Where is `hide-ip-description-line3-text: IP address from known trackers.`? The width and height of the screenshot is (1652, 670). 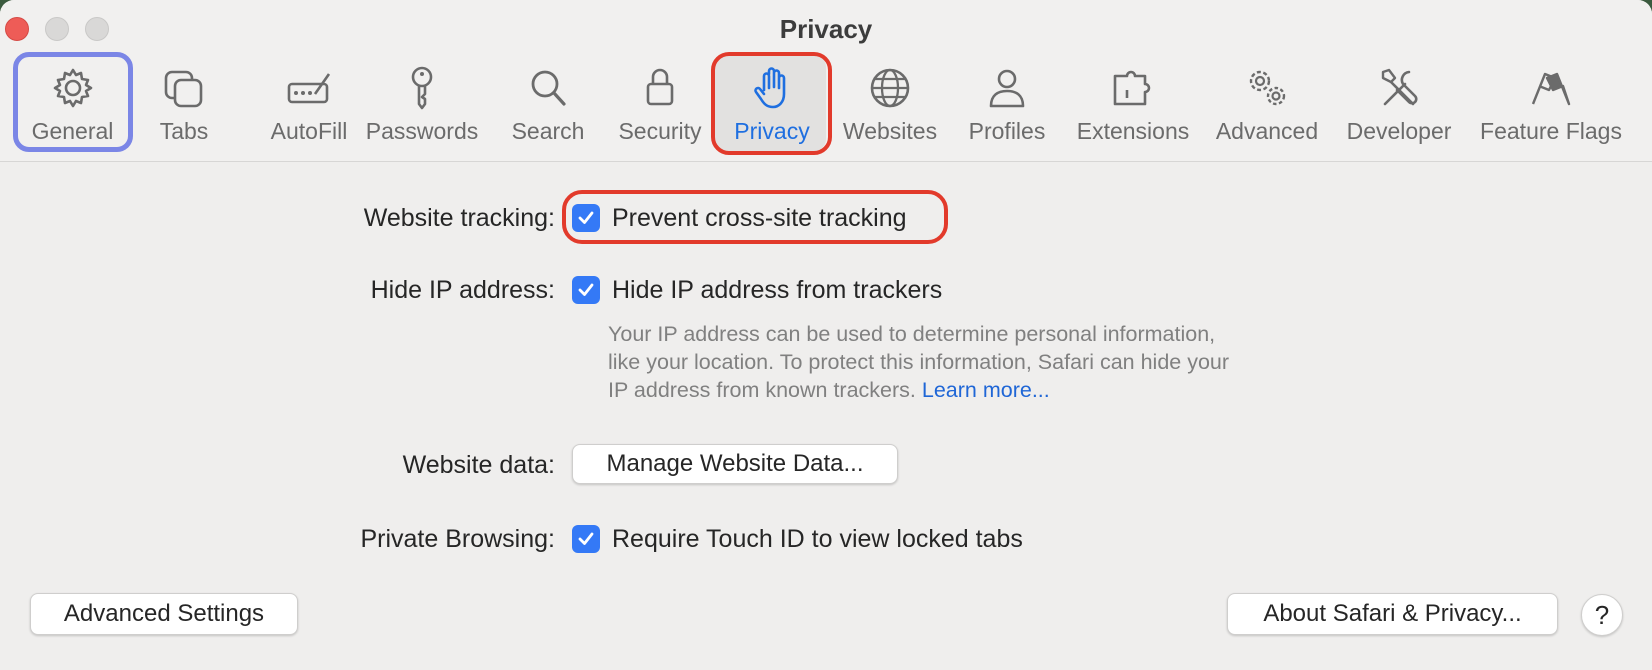
hide-ip-description-line3-text: IP address from known trackers. is located at coordinates (762, 390).